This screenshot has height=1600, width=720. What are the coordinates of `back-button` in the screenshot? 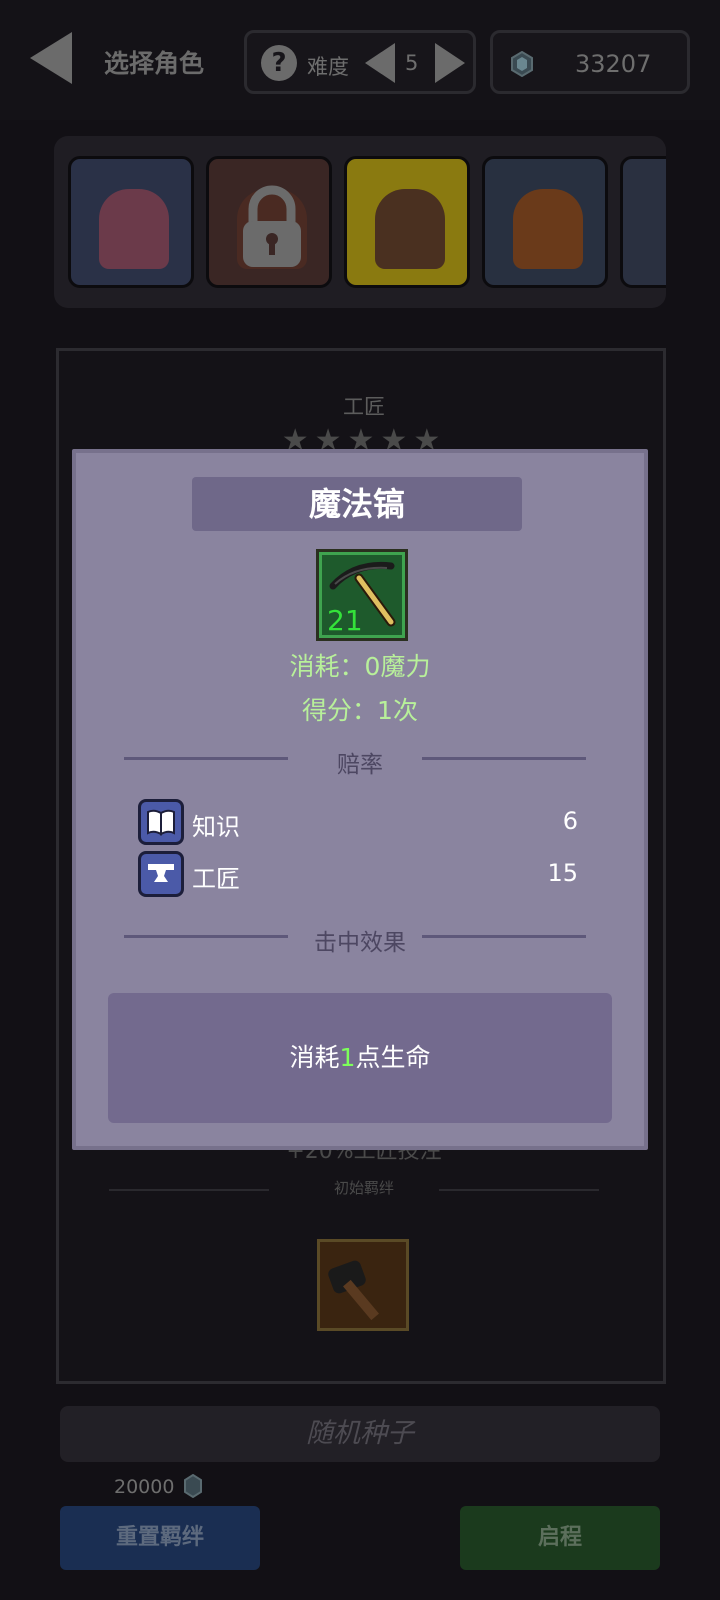 It's located at (52, 58).